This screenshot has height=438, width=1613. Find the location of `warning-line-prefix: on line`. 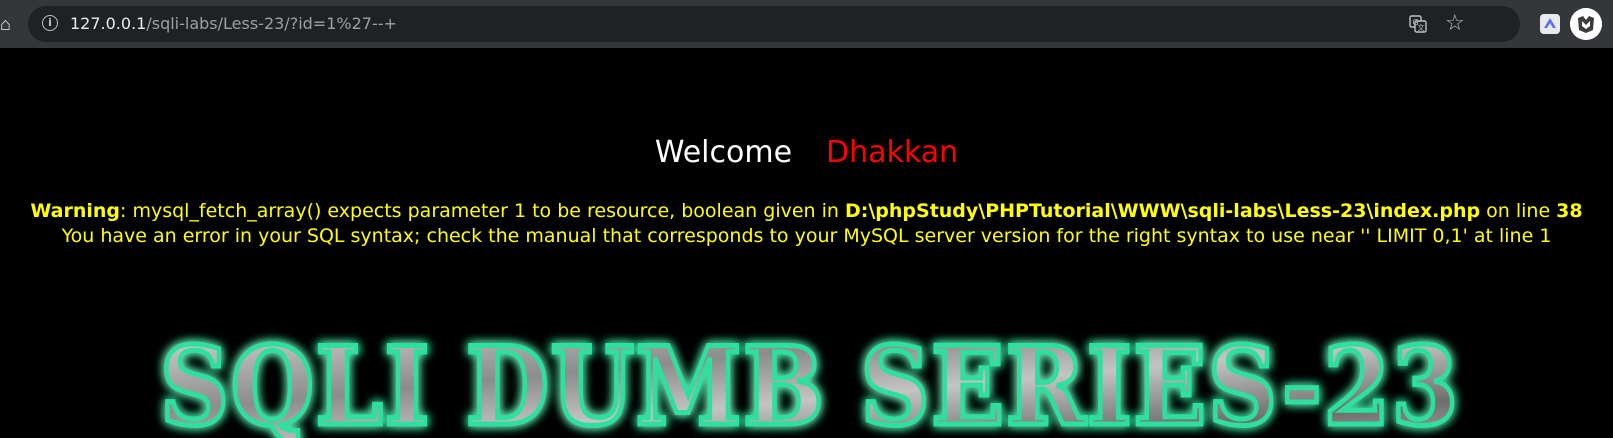

warning-line-prefix: on line is located at coordinates (1518, 211).